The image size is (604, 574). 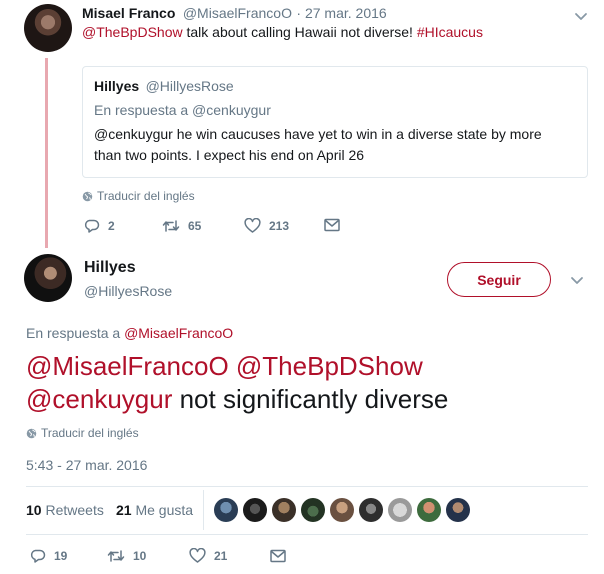 What do you see at coordinates (128, 291) in the screenshot?
I see `author-handle: @HillyesRose` at bounding box center [128, 291].